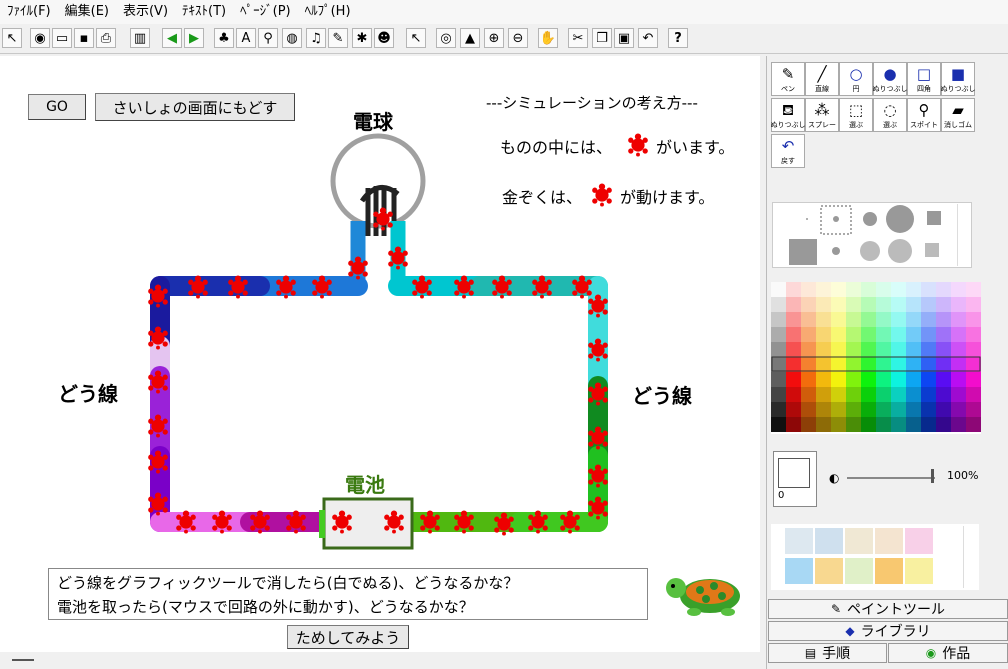  Describe the element at coordinates (84, 38) in the screenshot. I see `save-icon: ▪` at that location.